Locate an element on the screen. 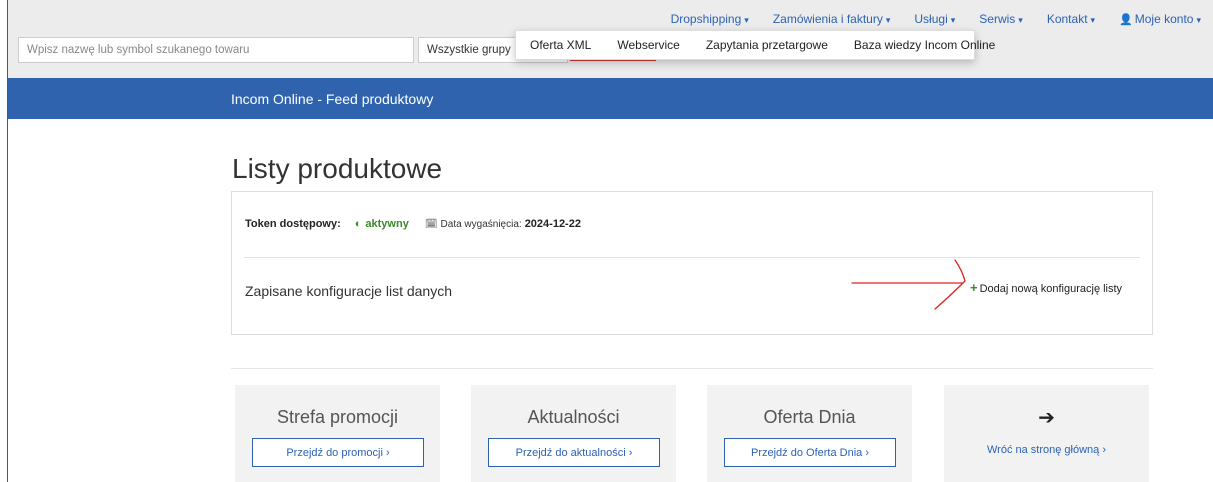 Image resolution: width=1213 pixels, height=482 pixels. menu-label: Usługi is located at coordinates (931, 19).